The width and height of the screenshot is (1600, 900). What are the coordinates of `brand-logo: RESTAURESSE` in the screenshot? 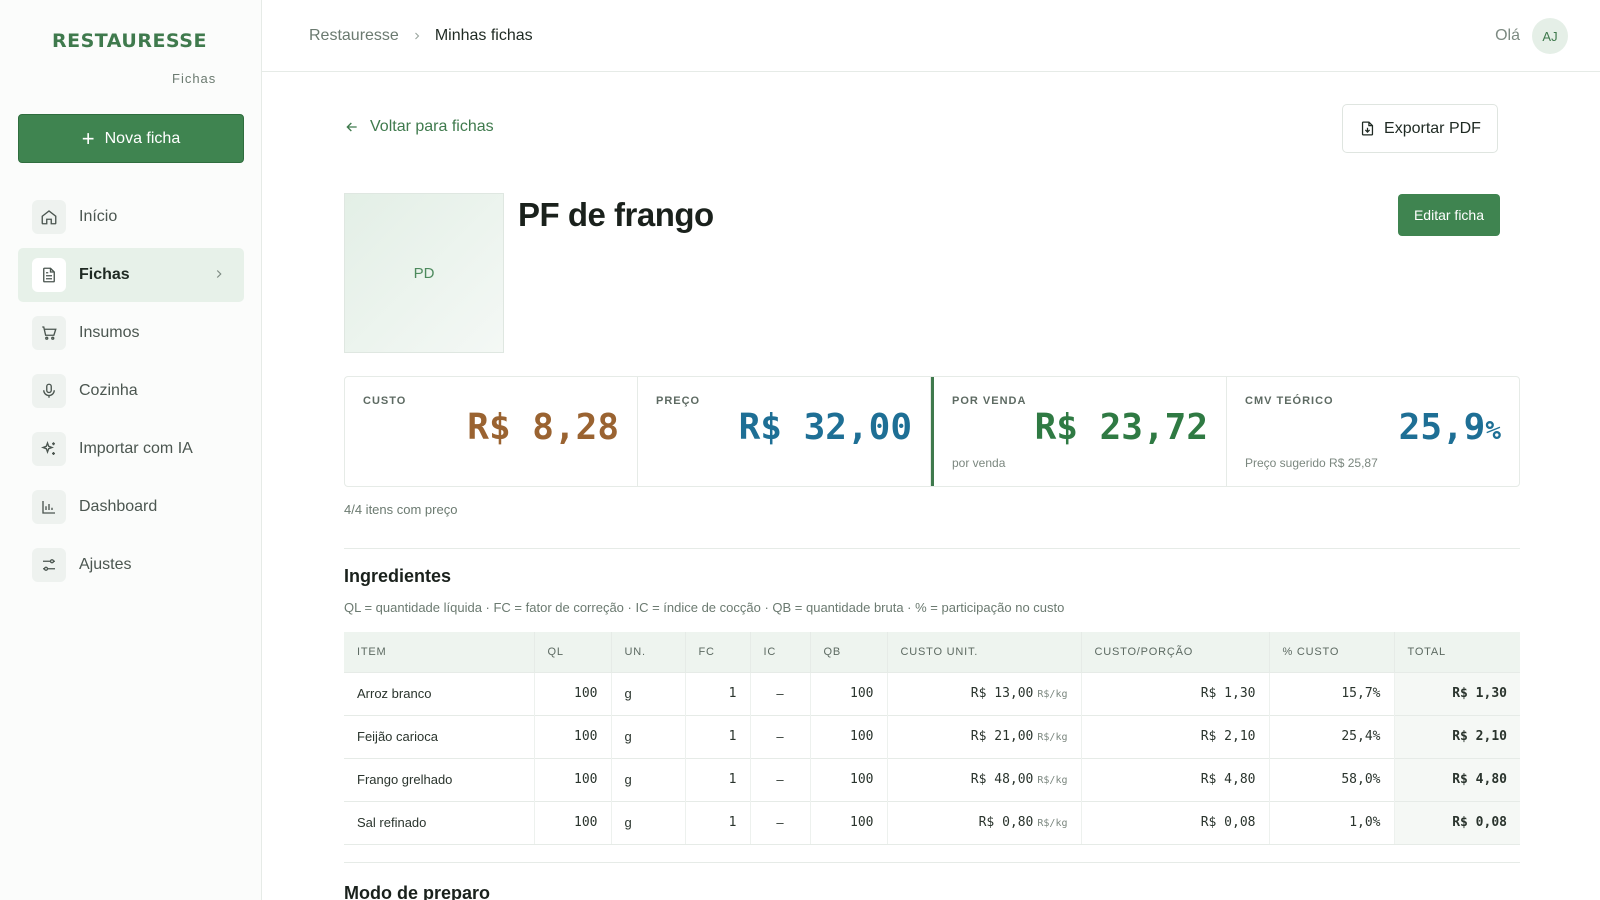 It's located at (129, 41).